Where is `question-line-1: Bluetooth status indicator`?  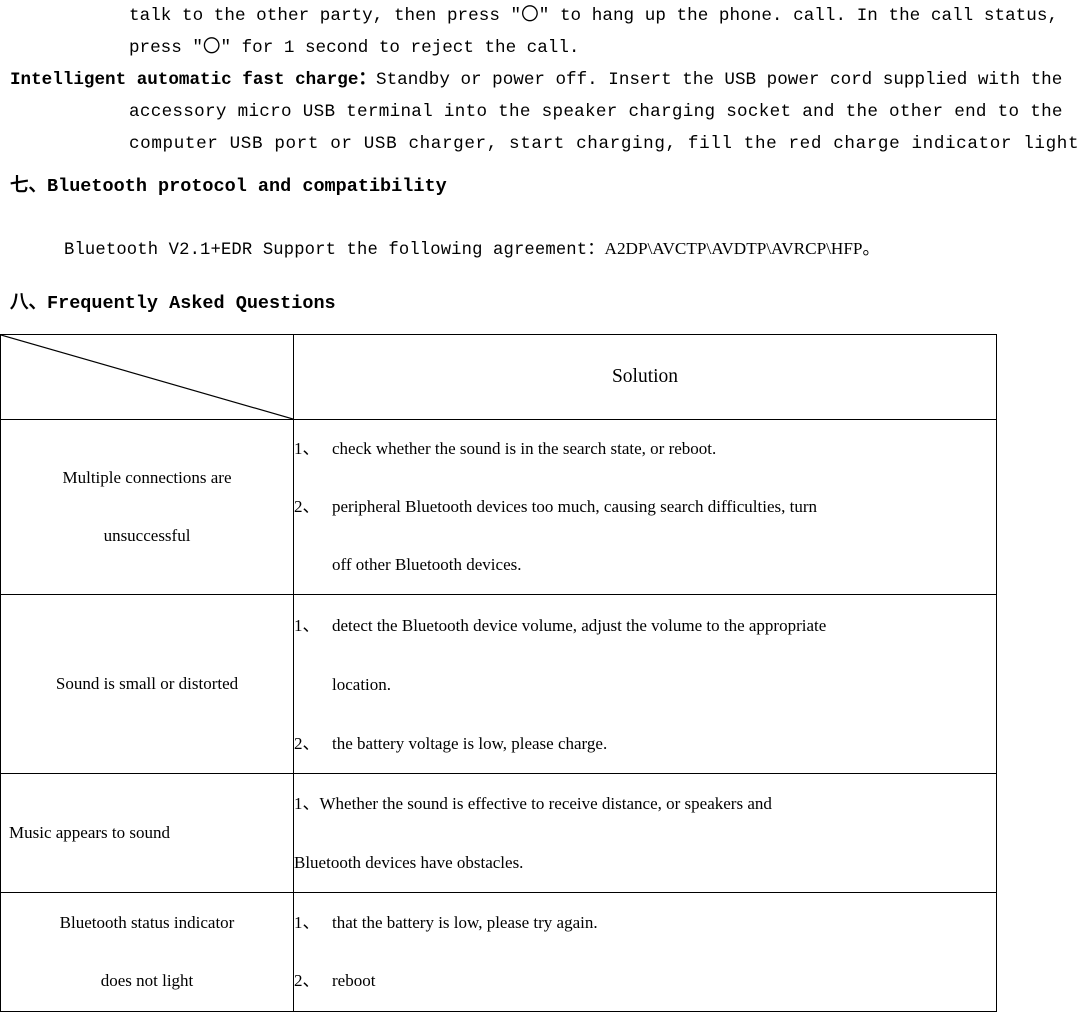
question-line-1: Bluetooth status indicator is located at coordinates (147, 922).